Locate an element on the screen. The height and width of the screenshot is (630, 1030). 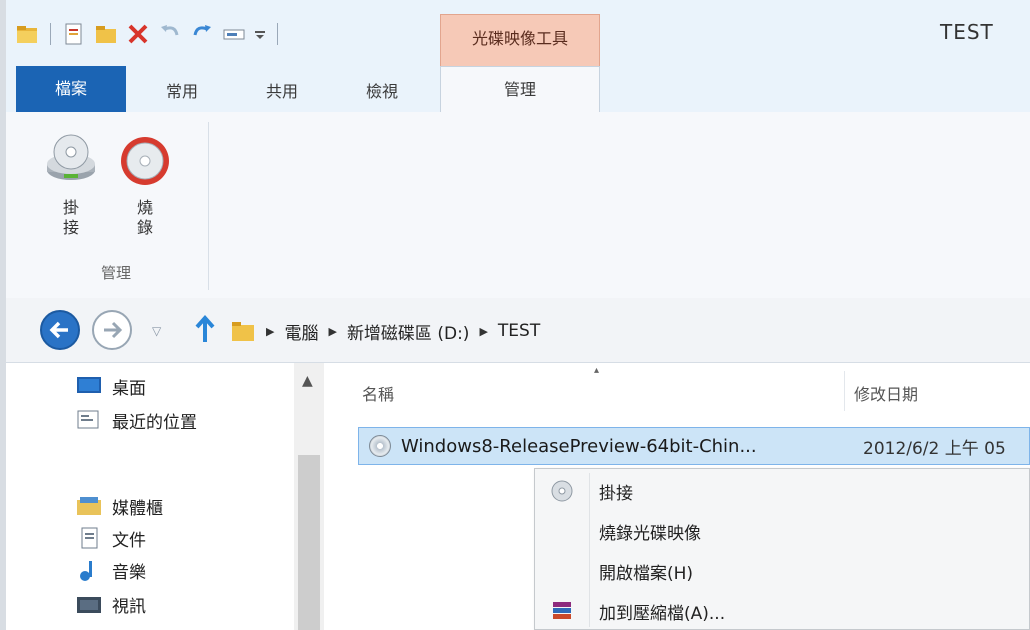
nav-item-music: 音樂 is located at coordinates (111, 570).